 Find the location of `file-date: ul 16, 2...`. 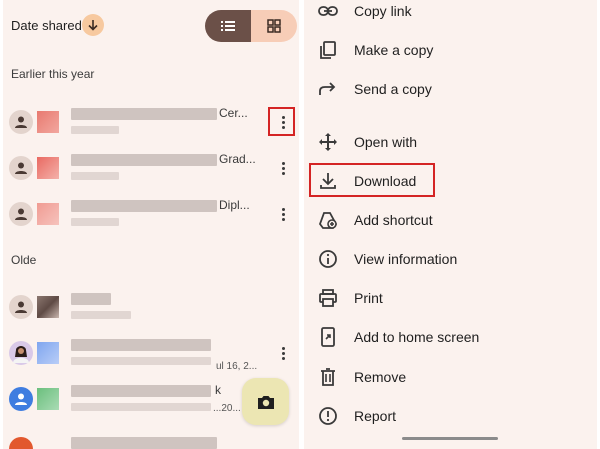

file-date: ul 16, 2... is located at coordinates (237, 366).